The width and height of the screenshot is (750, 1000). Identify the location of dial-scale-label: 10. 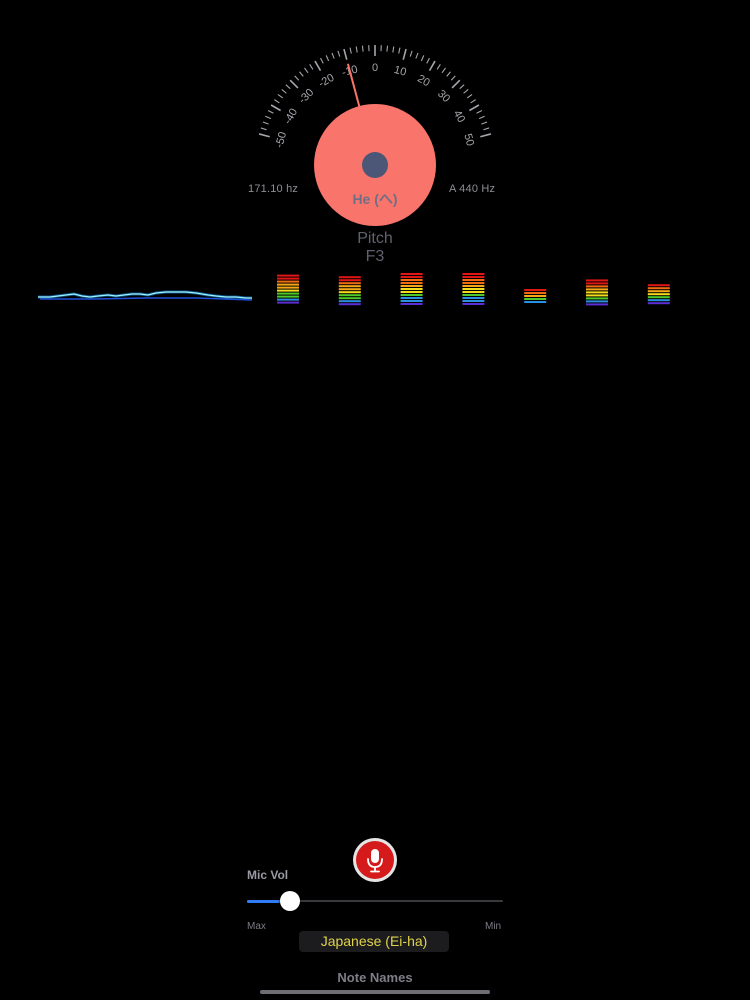
(400, 71).